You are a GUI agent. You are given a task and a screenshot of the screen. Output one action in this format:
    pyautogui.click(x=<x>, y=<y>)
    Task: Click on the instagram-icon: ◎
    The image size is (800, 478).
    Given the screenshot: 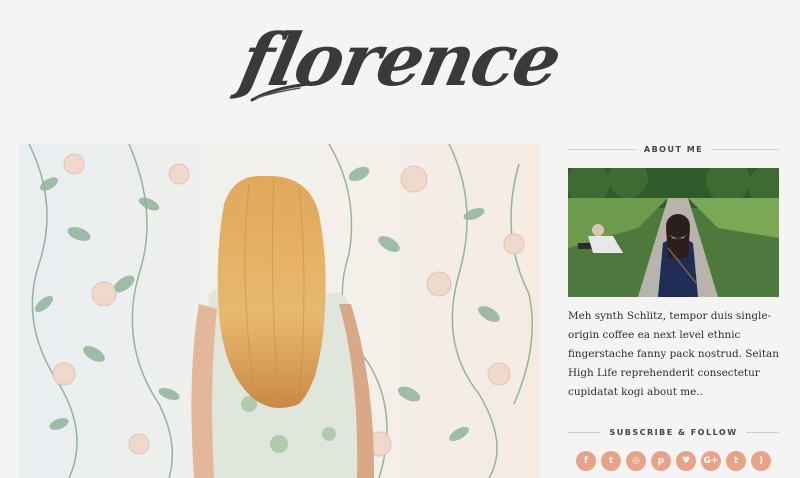 What is the action you would take?
    pyautogui.click(x=636, y=461)
    